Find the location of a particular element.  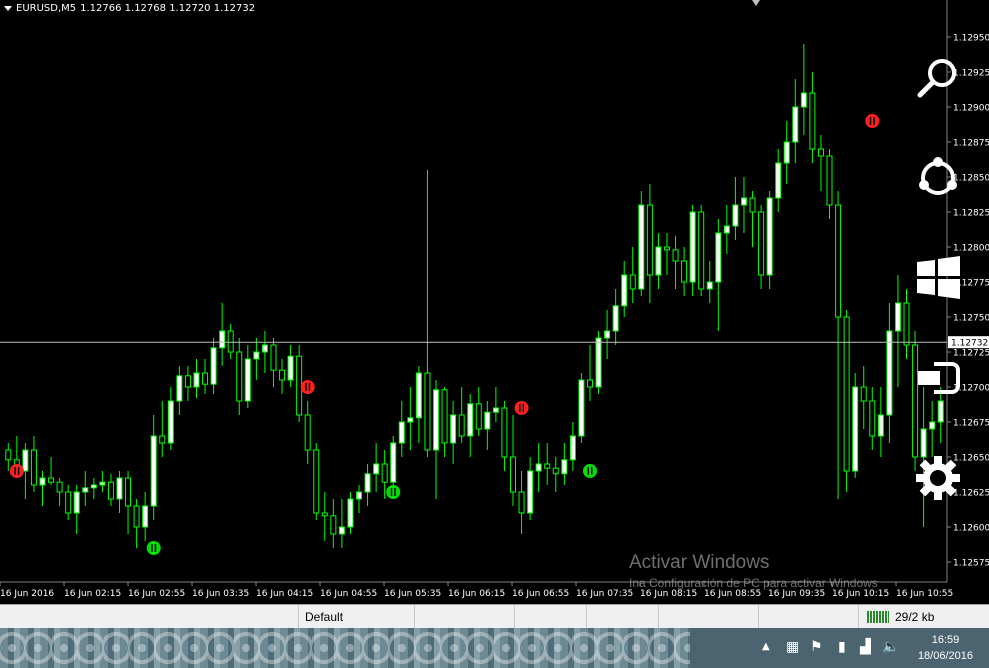

clock-date: 18/06/2016 is located at coordinates (945, 656).